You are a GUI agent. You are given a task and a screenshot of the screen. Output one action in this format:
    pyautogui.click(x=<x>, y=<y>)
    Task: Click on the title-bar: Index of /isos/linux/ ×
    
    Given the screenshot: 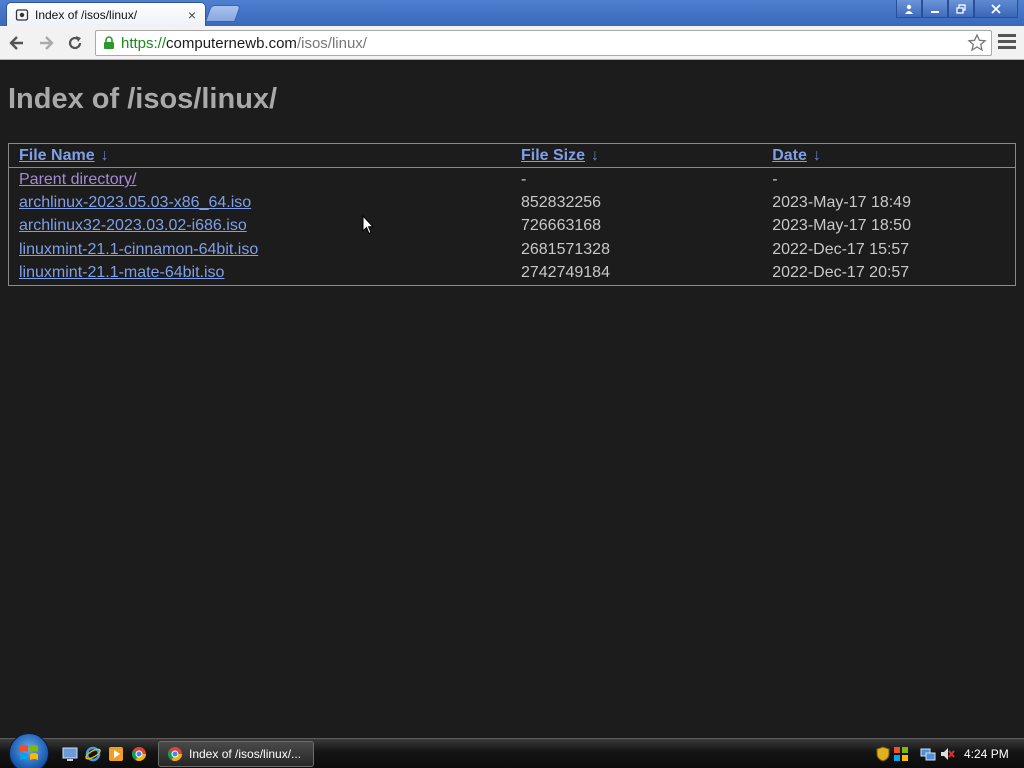 What is the action you would take?
    pyautogui.click(x=512, y=13)
    